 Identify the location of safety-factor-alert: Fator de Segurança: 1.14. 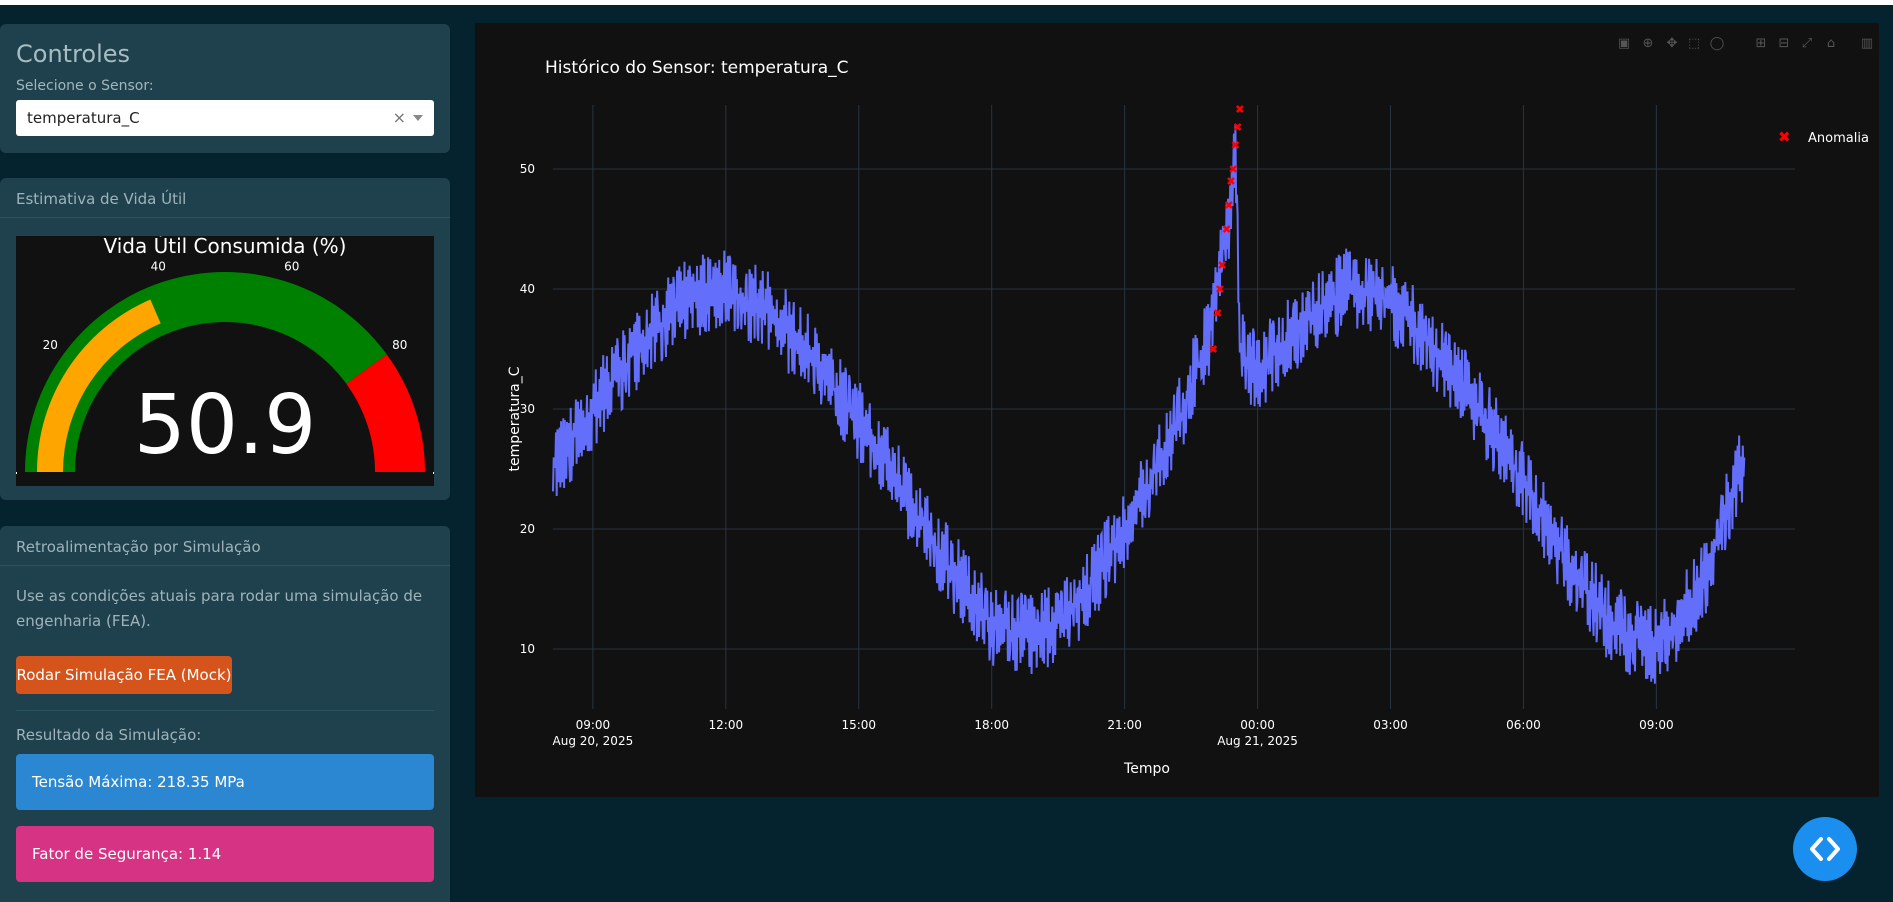
(225, 854).